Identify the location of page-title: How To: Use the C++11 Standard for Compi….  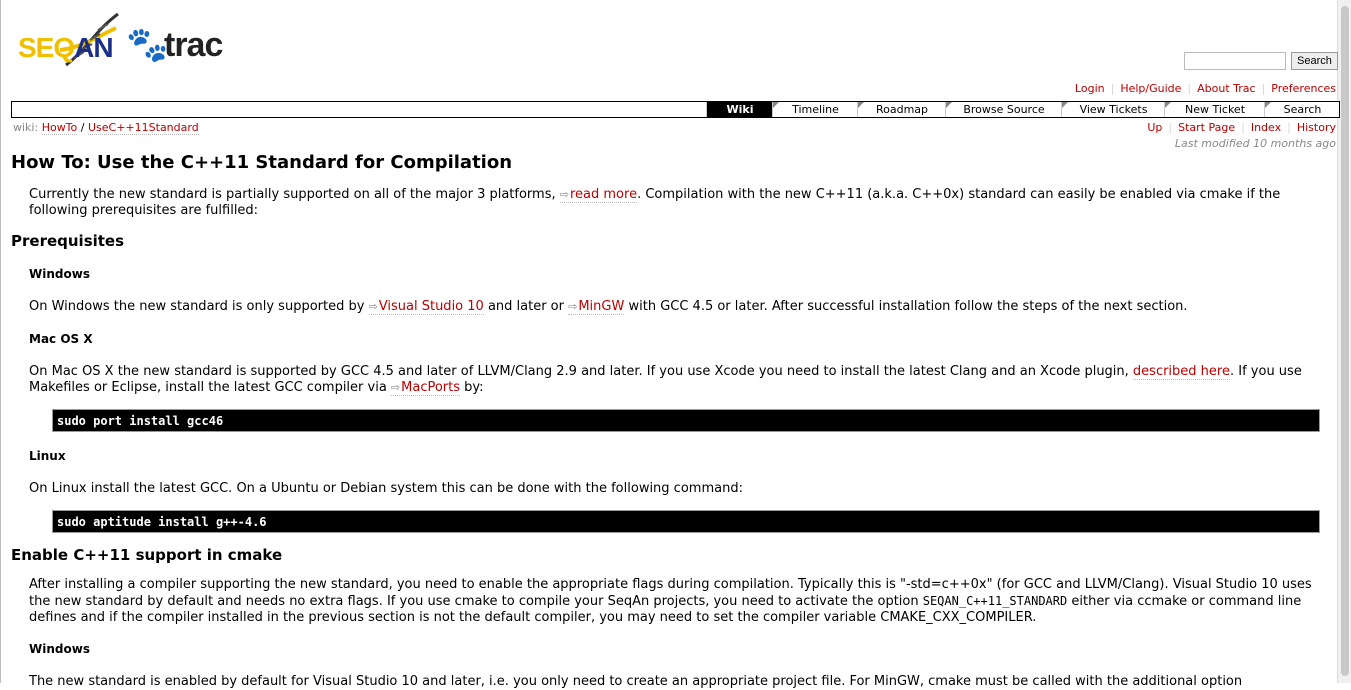
(262, 162).